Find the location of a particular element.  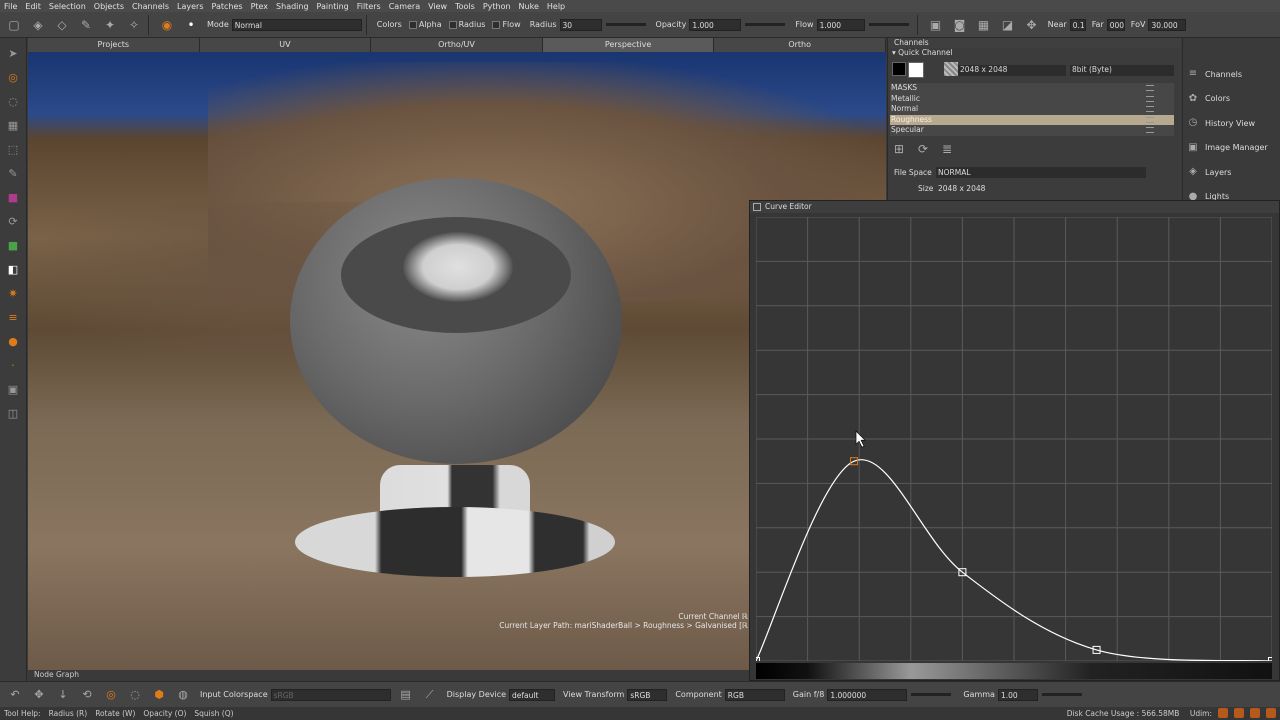

layers-icon: ≡ is located at coordinates (13, 317).